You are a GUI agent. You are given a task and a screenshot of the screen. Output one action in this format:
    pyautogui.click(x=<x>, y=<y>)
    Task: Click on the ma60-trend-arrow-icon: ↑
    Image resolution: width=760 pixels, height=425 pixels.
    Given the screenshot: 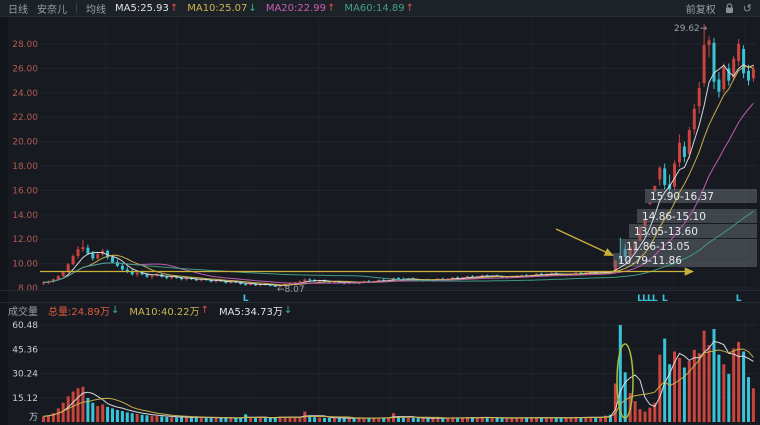 What is the action you would take?
    pyautogui.click(x=409, y=8)
    